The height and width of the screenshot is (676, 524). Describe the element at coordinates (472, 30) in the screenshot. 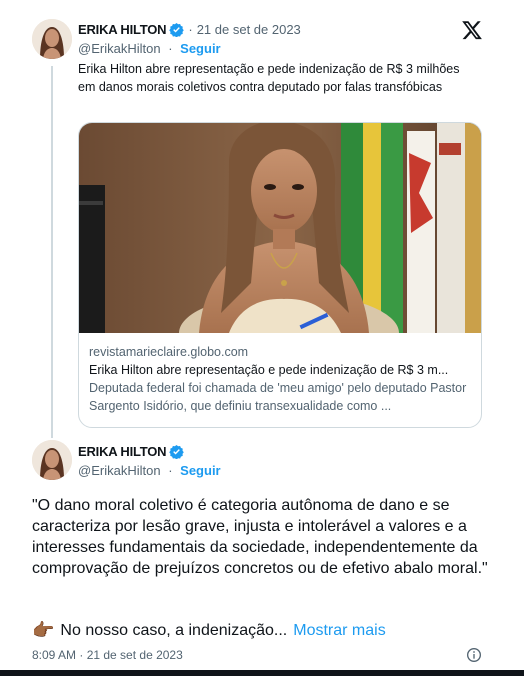

I see `x-logo-icon` at that location.